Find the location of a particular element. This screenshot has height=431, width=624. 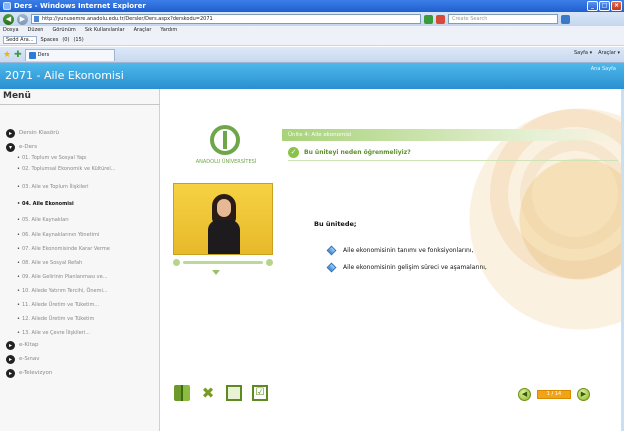

previous-page-button: ◀ is located at coordinates (524, 394).